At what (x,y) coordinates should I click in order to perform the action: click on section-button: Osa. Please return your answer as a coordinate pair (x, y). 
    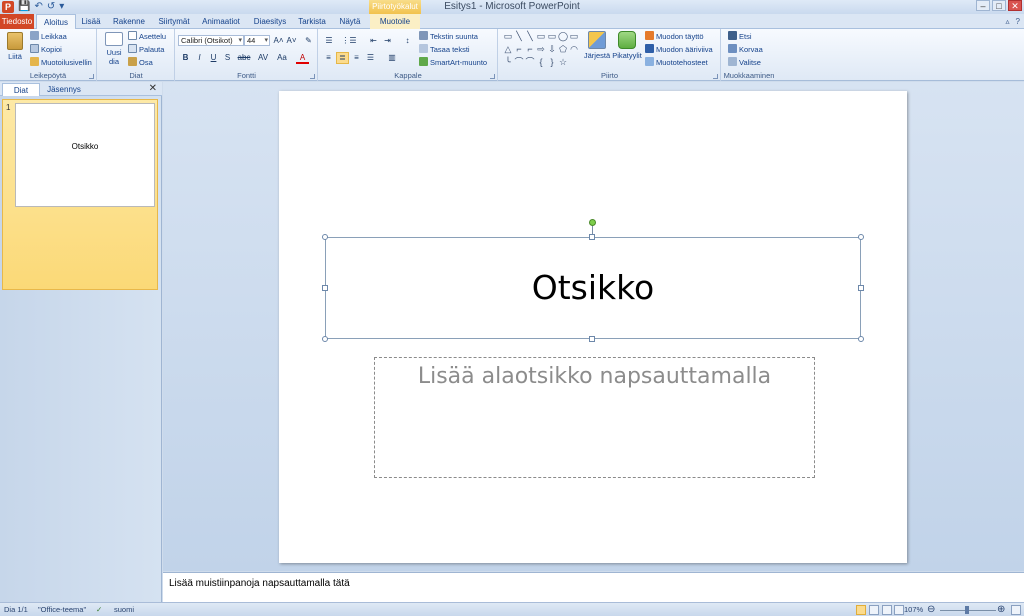
    Looking at the image, I should click on (140, 62).